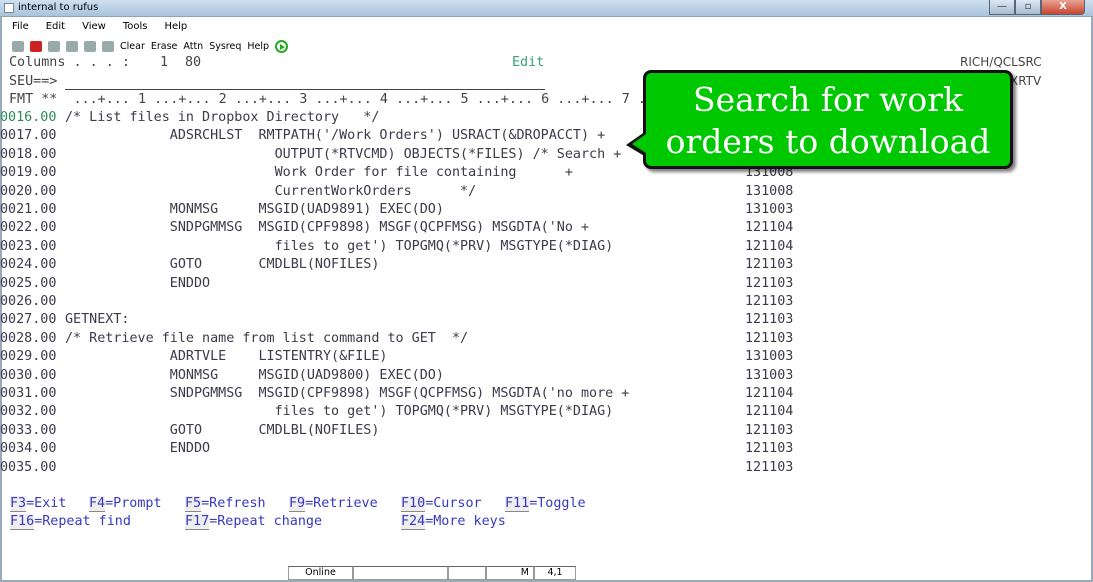 The height and width of the screenshot is (582, 1093). Describe the element at coordinates (90, 46) in the screenshot. I see `printer-icon` at that location.